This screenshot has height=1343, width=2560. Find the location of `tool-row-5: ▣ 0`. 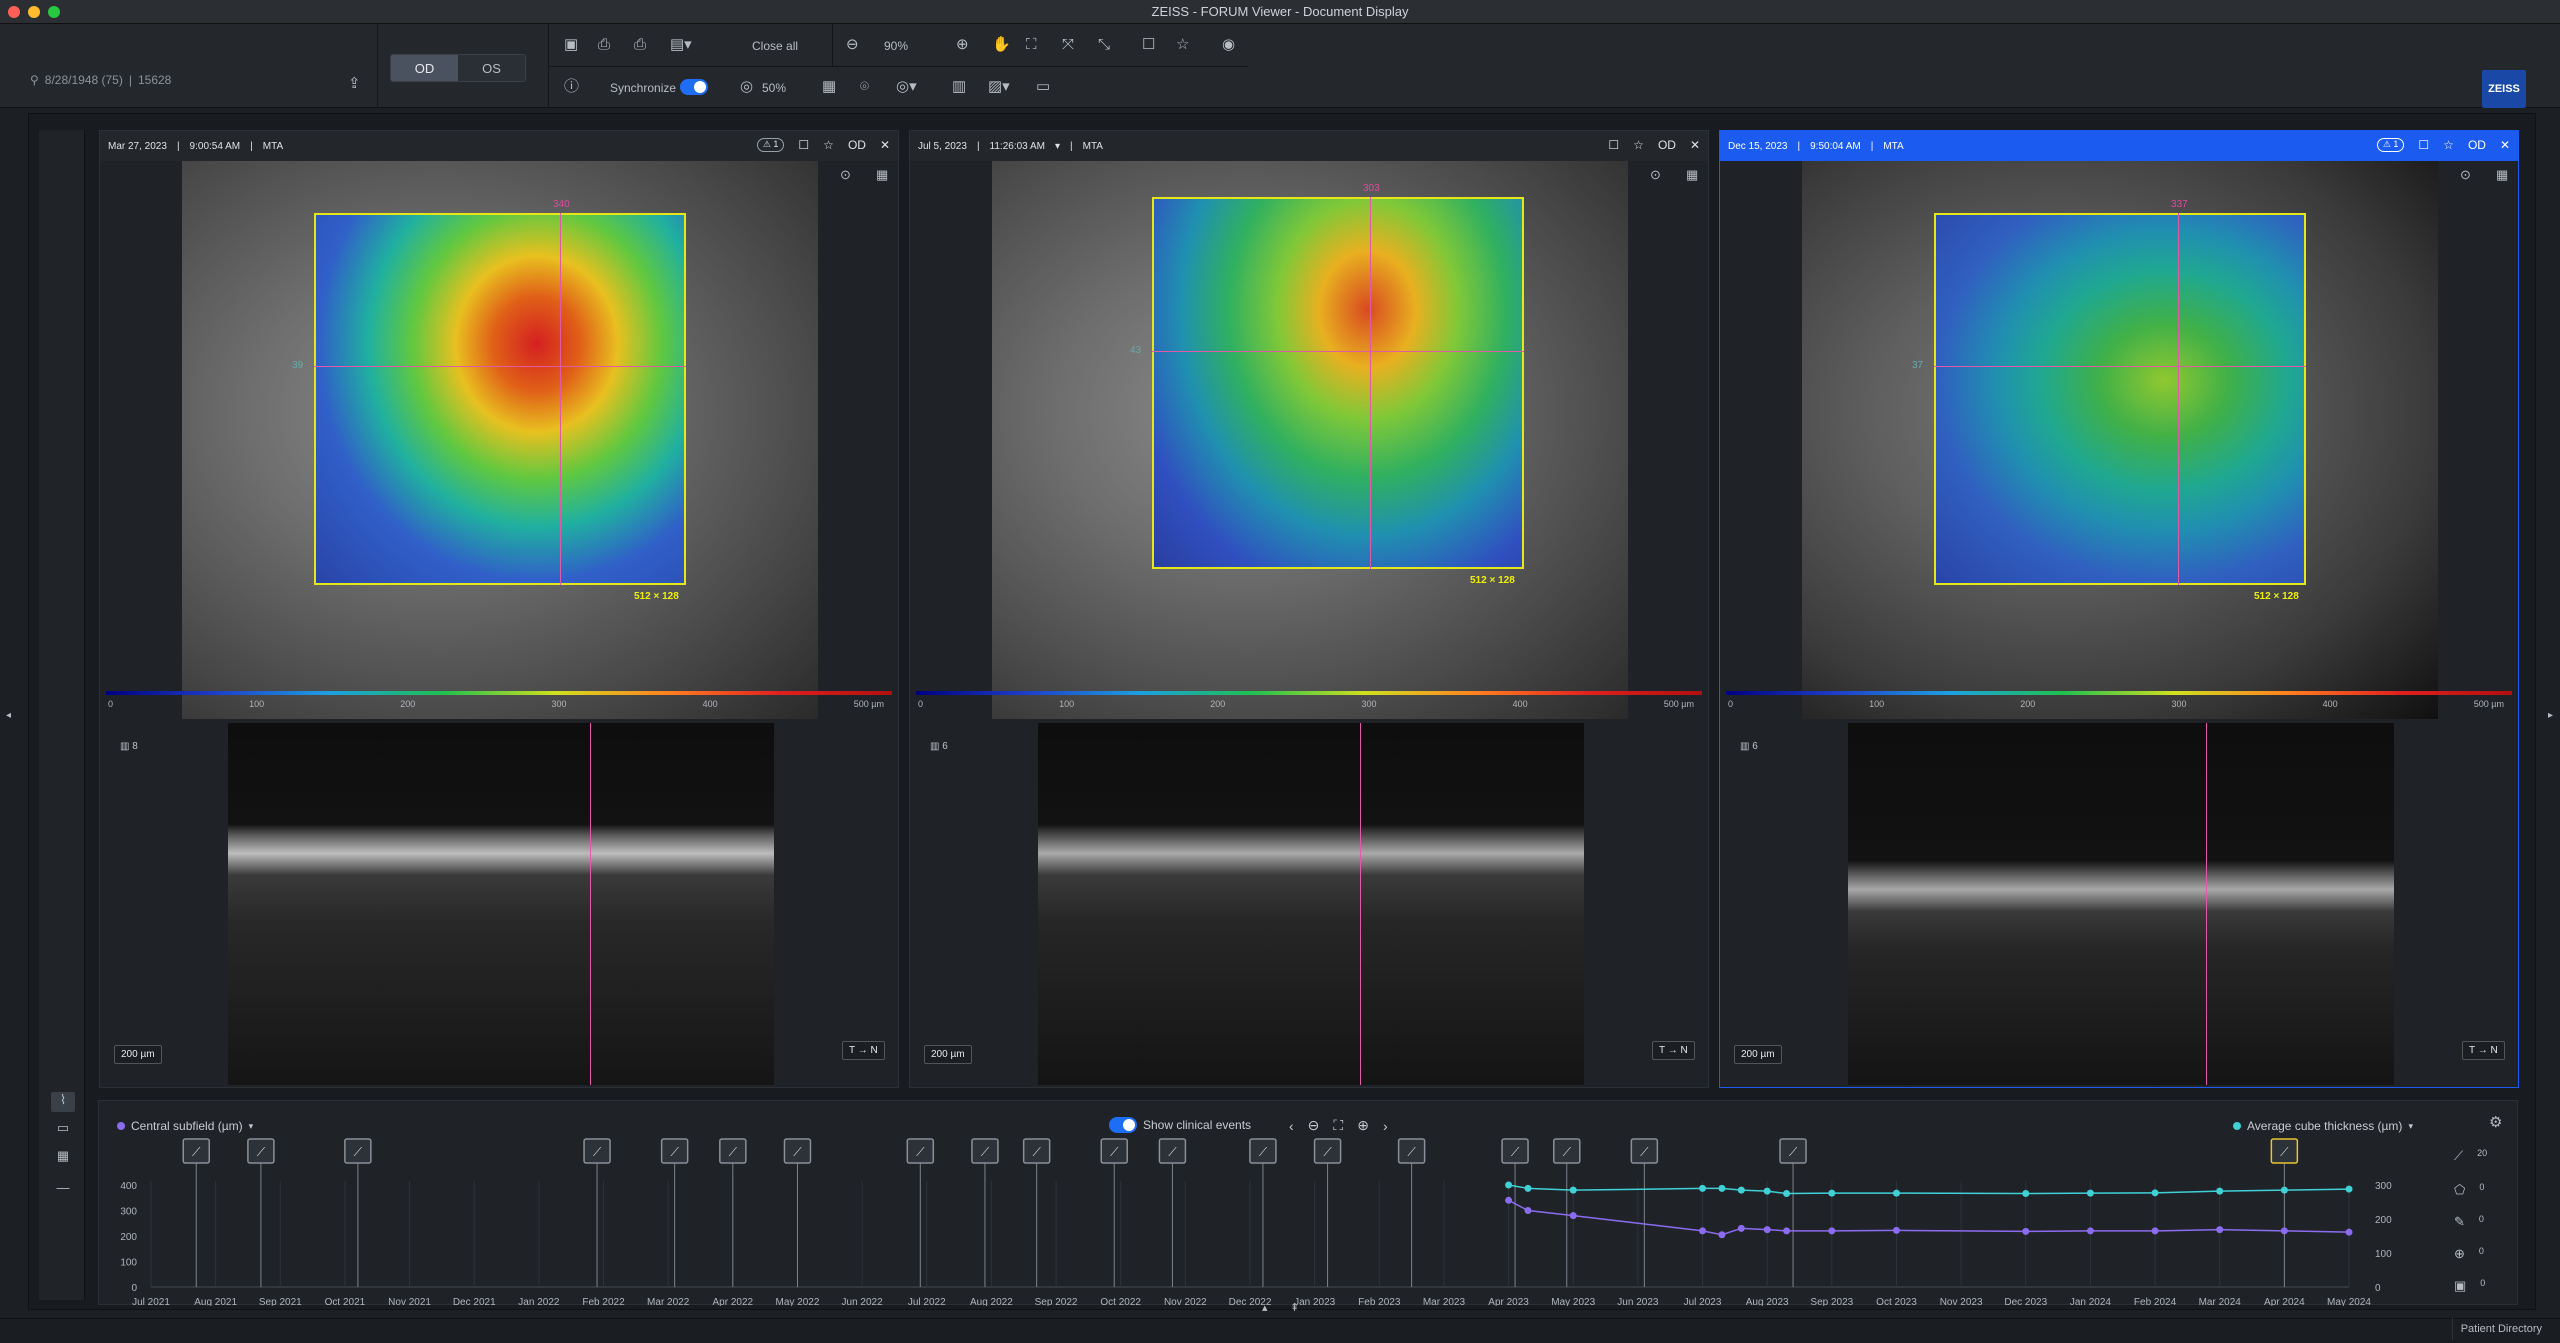

tool-row-5: ▣ 0 is located at coordinates (2484, 1286).